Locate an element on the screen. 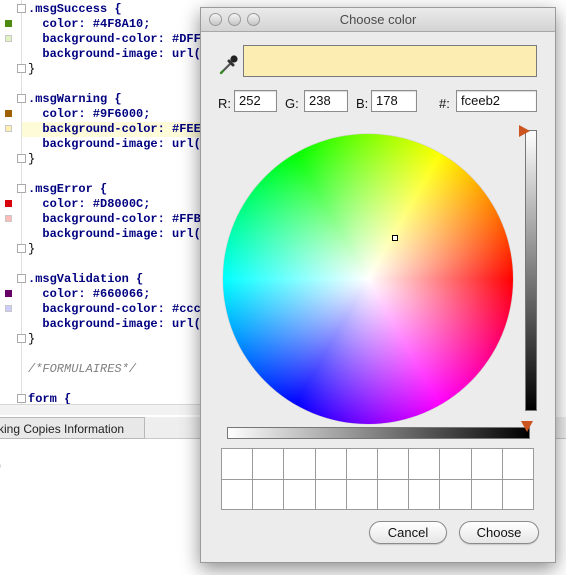  dialog-title: Choose color is located at coordinates (378, 19).